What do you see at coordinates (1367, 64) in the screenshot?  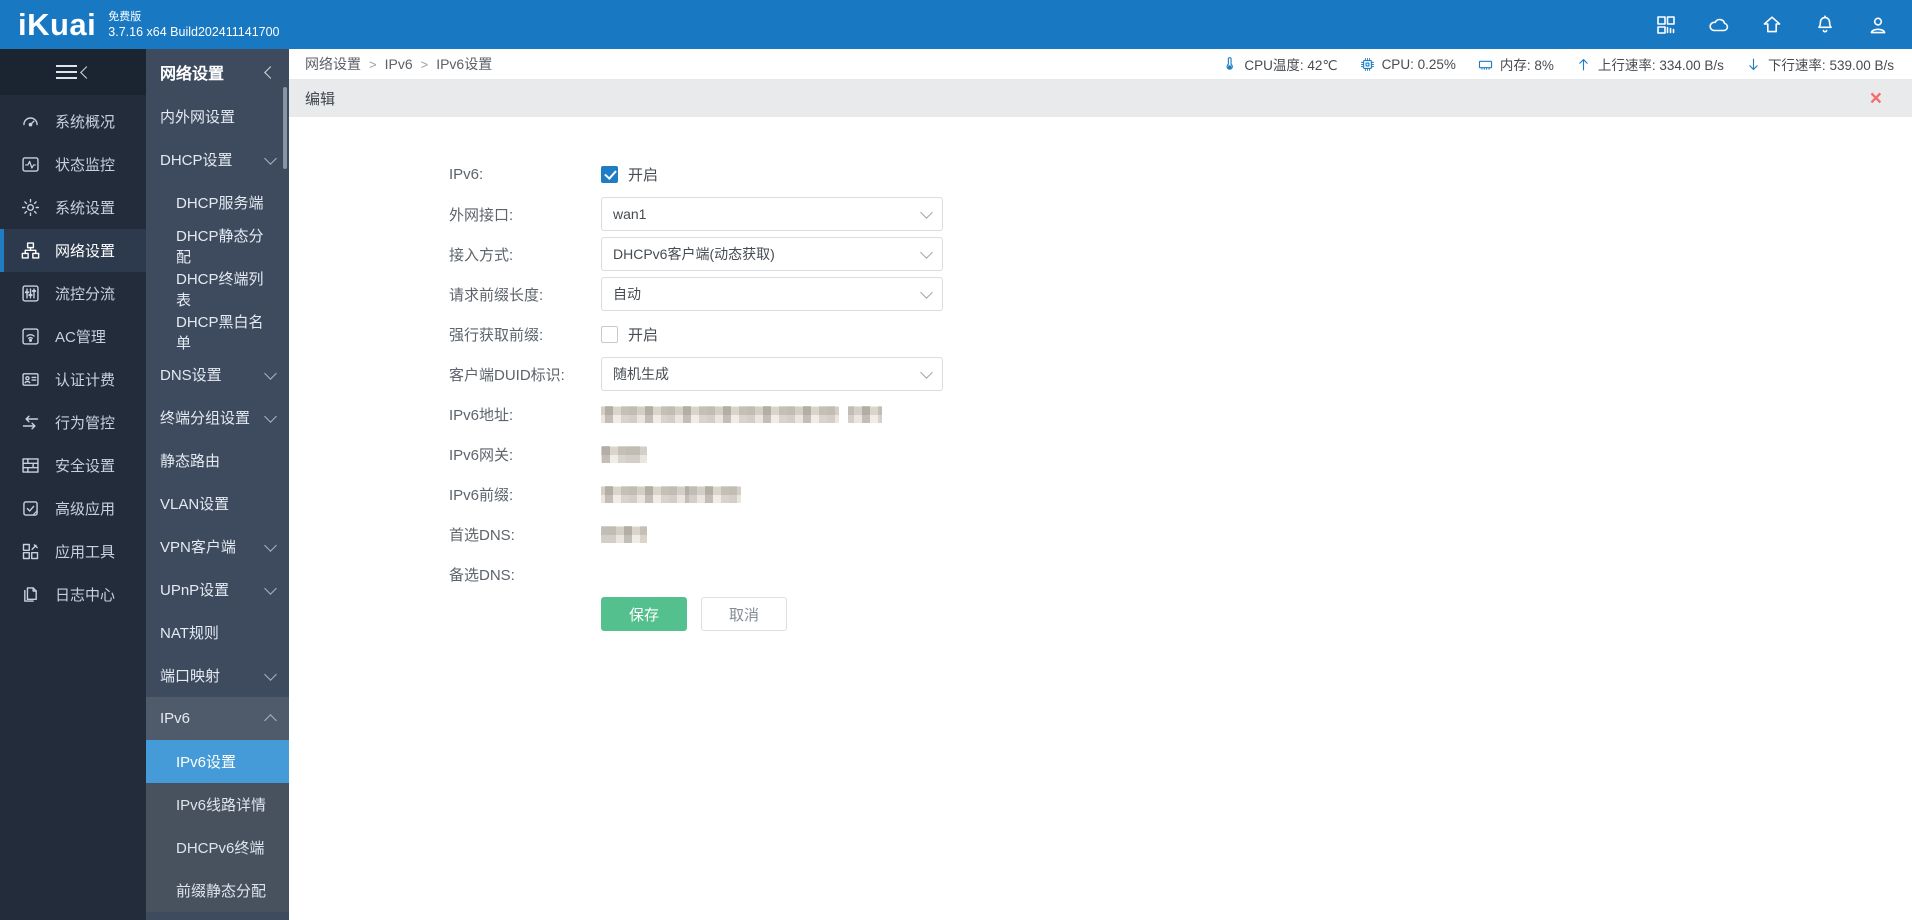 I see `cpu-icon` at bounding box center [1367, 64].